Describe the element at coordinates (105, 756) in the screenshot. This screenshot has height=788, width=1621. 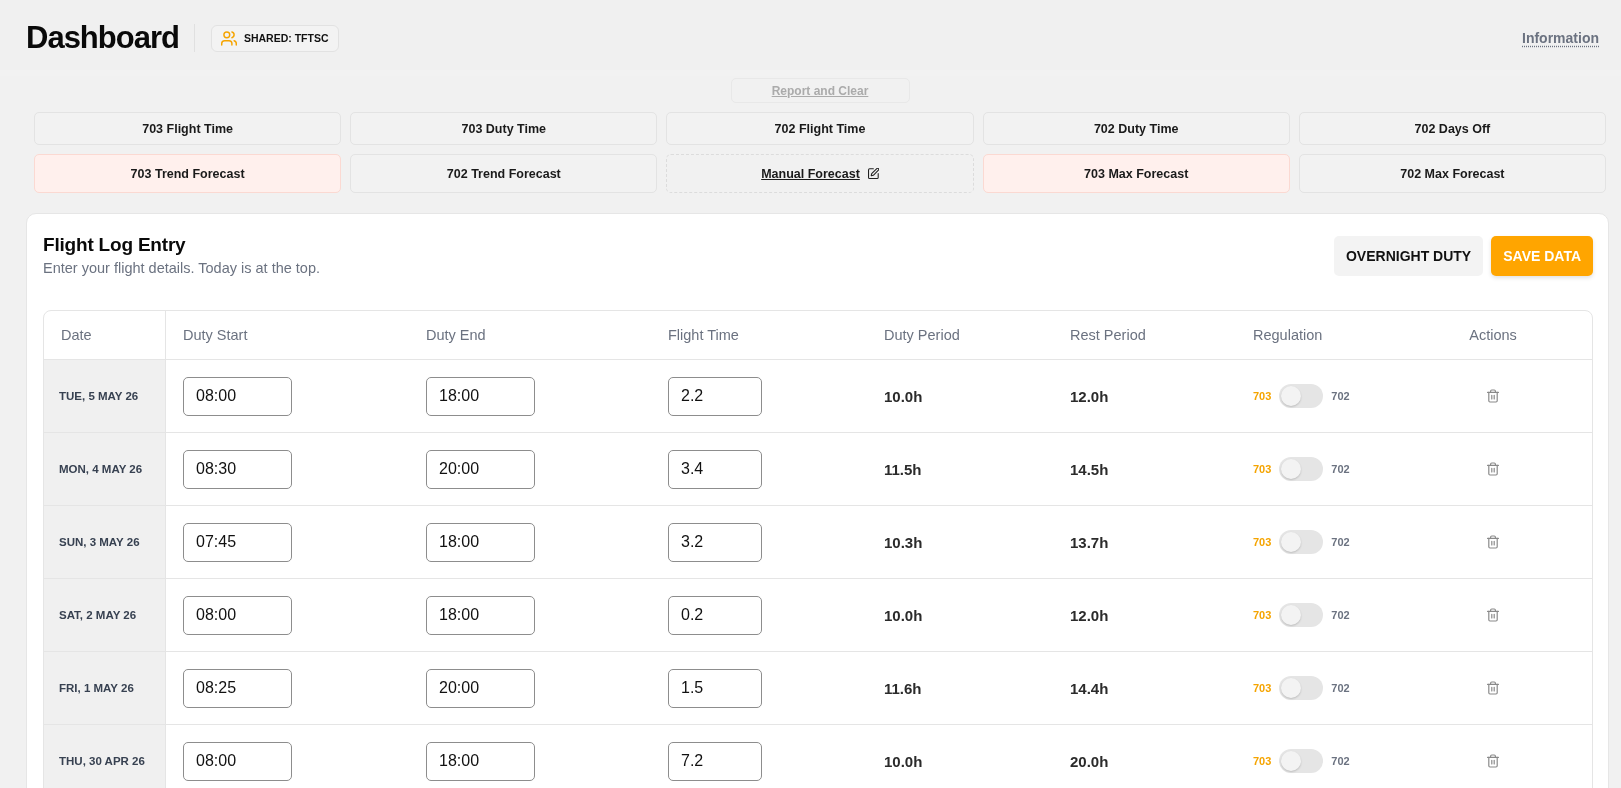
I see `date-cell: THU, 30 APR 26` at that location.